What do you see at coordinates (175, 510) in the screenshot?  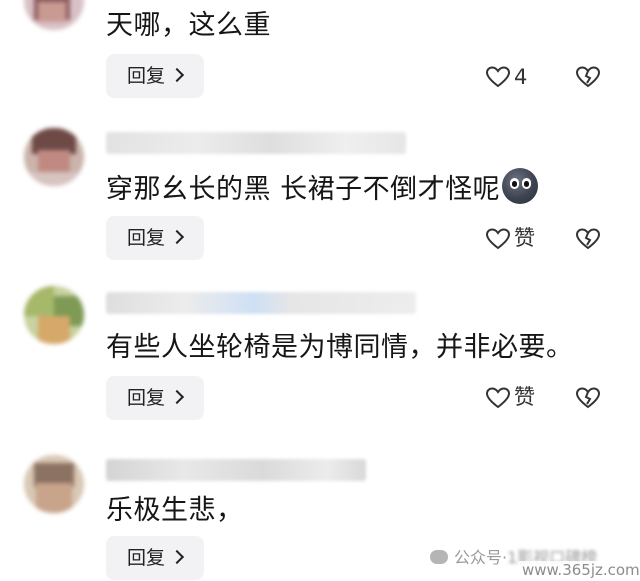 I see `comment-text: 乐极生悲，` at bounding box center [175, 510].